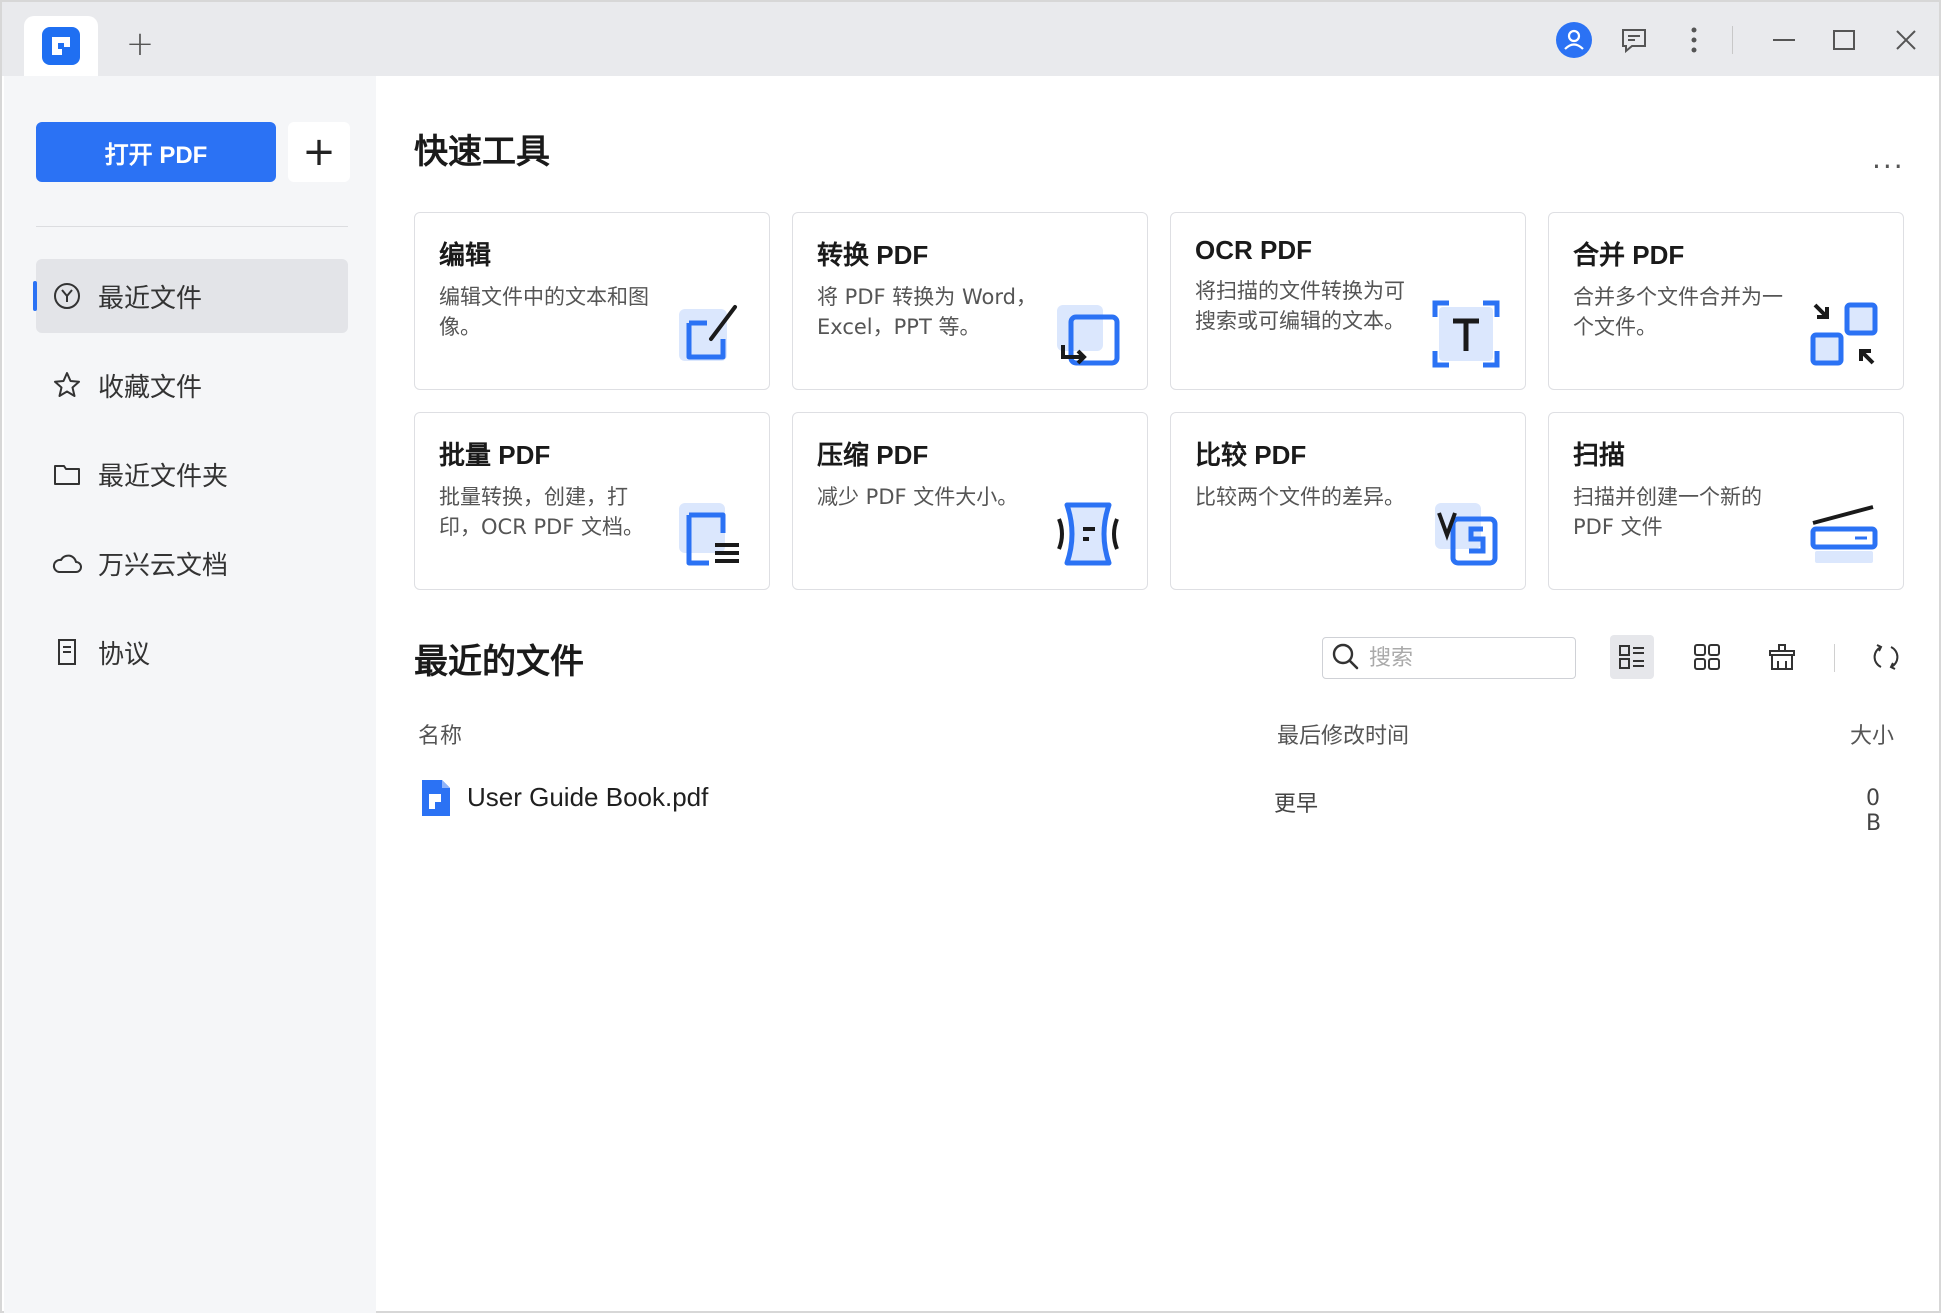  Describe the element at coordinates (544, 312) in the screenshot. I see `card-description: 编辑文件中的文本和图像。` at that location.